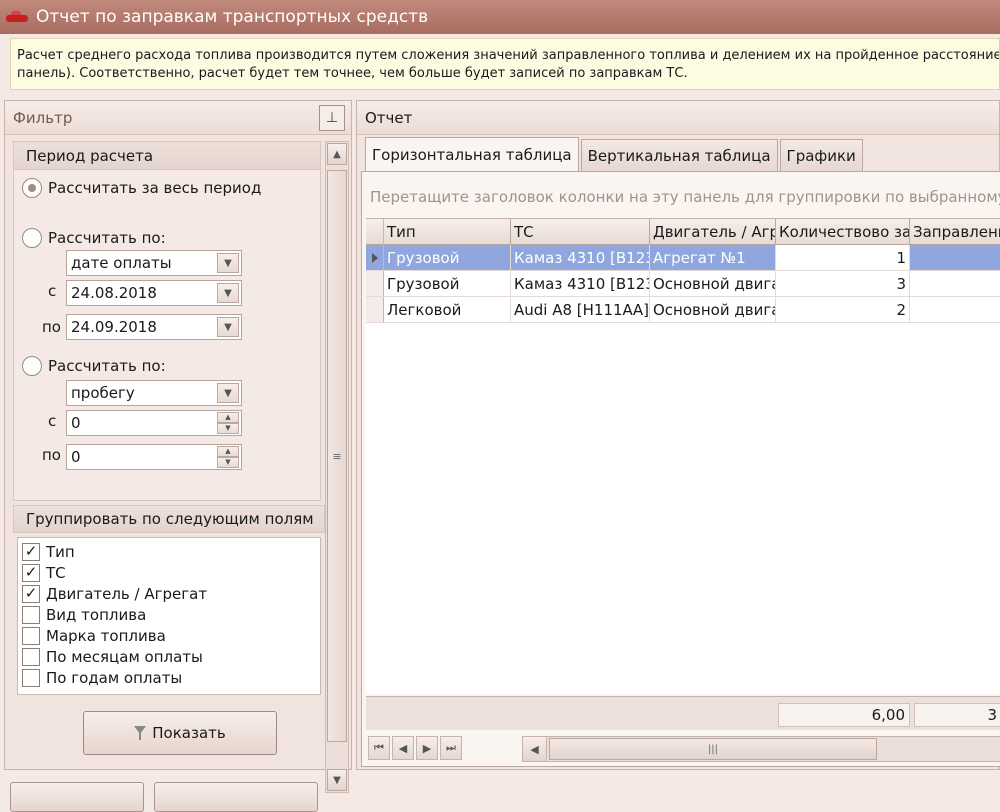 This screenshot has width=1000, height=812. Describe the element at coordinates (375, 283) in the screenshot. I see `row-indicator` at that location.